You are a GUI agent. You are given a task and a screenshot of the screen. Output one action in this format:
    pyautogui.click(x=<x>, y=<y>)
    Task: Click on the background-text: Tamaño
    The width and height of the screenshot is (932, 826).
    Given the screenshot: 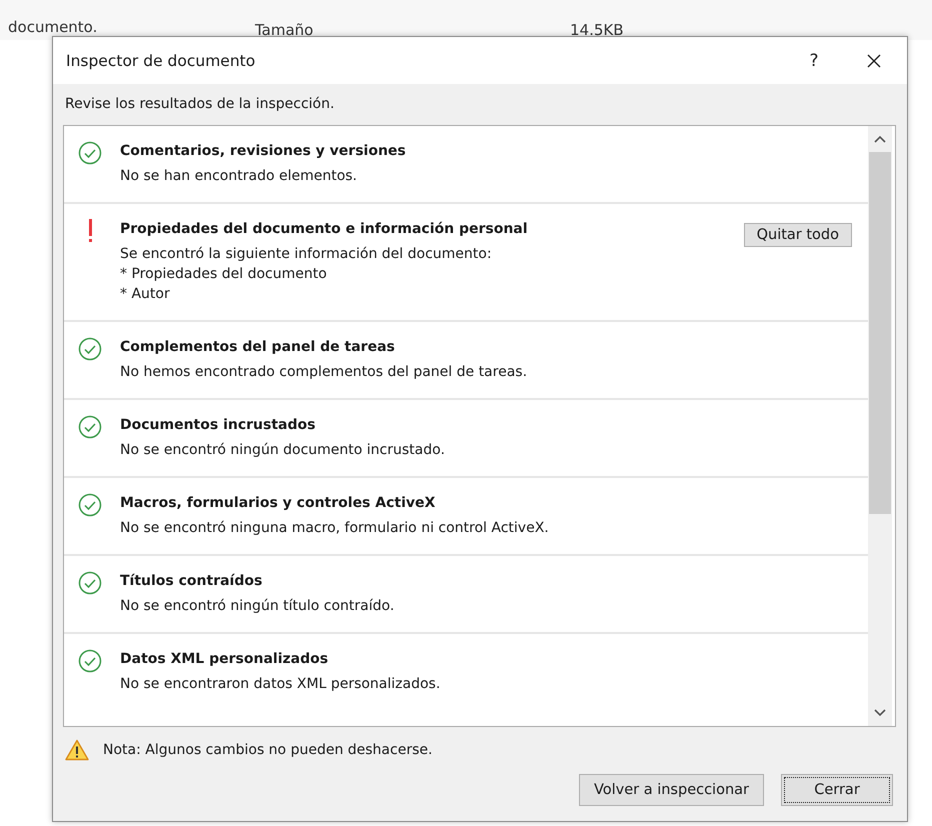 What is the action you would take?
    pyautogui.click(x=284, y=30)
    